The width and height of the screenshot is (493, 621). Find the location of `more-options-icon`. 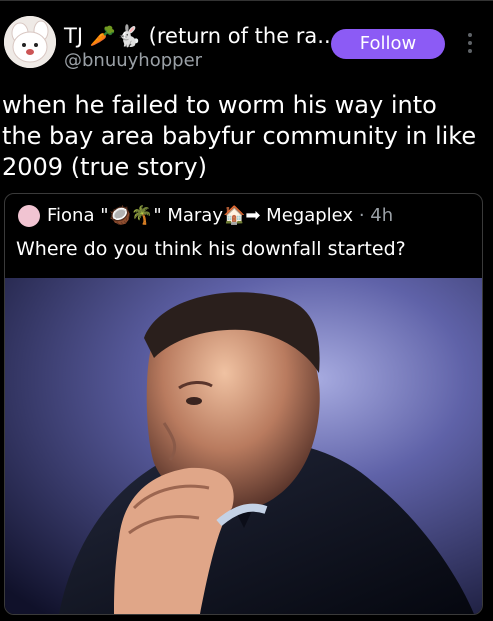

more-options-icon is located at coordinates (470, 43).